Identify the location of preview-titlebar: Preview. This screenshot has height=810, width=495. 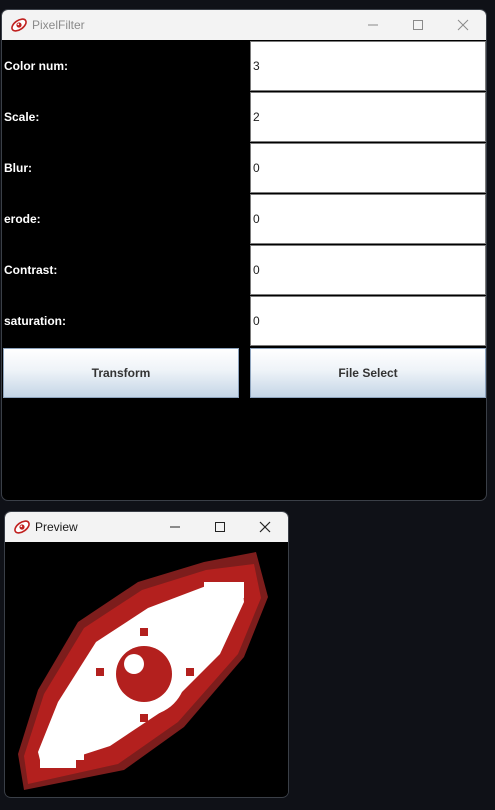
(146, 527).